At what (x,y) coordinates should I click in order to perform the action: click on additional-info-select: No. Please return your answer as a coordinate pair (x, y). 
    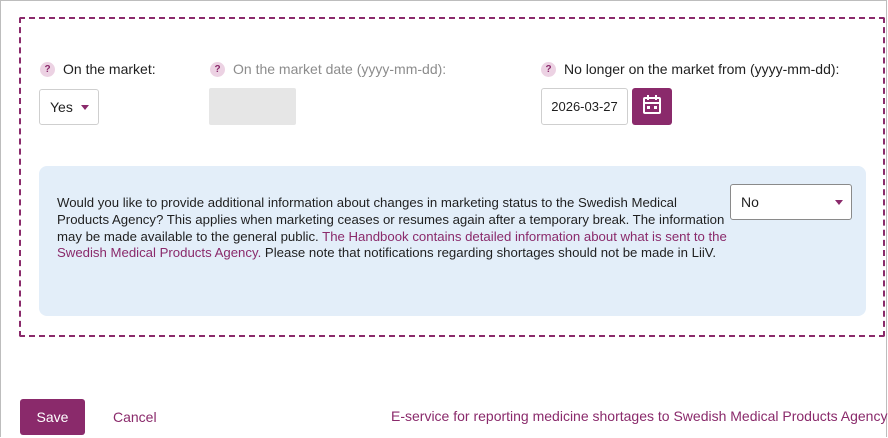
    Looking at the image, I should click on (791, 202).